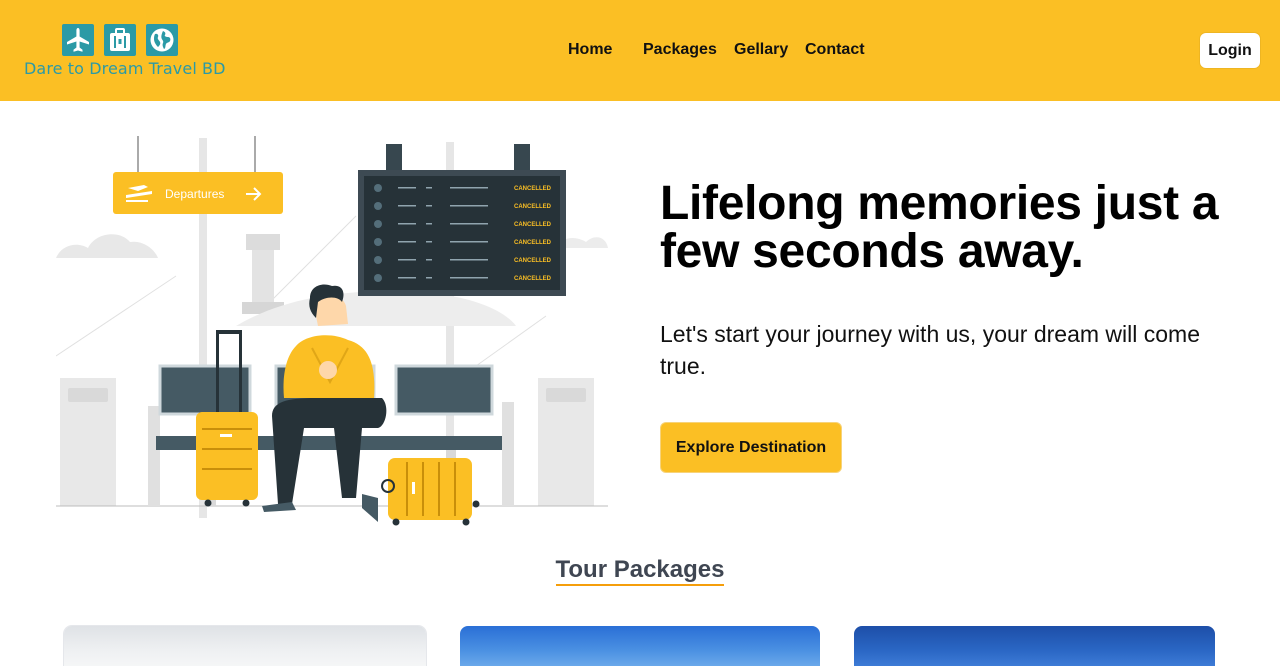 The height and width of the screenshot is (666, 1280). I want to click on suitcase-icon, so click(120, 40).